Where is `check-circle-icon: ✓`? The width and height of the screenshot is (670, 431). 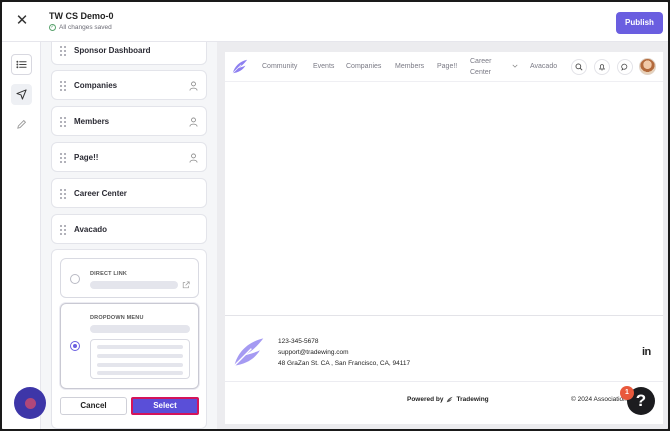
check-circle-icon: ✓ is located at coordinates (52, 27).